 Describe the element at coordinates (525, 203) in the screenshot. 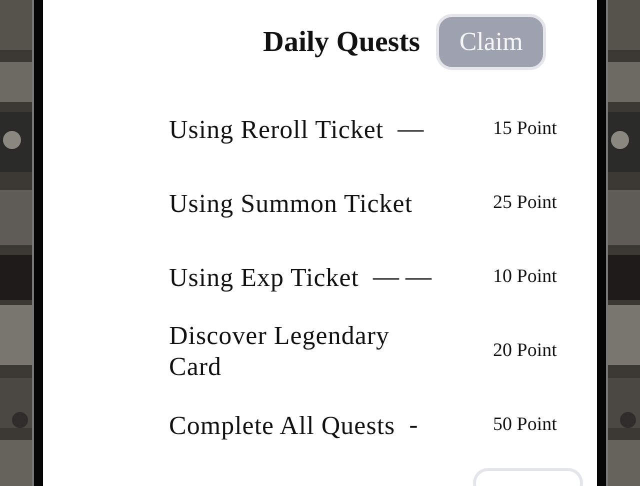

I see `quest-reward: 25 Point` at that location.